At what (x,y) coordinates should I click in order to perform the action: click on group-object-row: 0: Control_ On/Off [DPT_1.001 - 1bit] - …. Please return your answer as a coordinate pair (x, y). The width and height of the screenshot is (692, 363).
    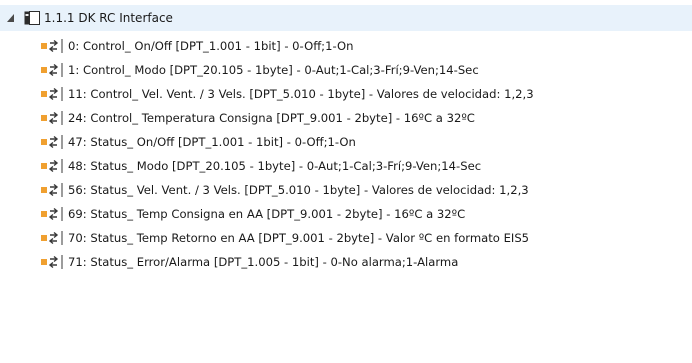
    Looking at the image, I should click on (346, 46).